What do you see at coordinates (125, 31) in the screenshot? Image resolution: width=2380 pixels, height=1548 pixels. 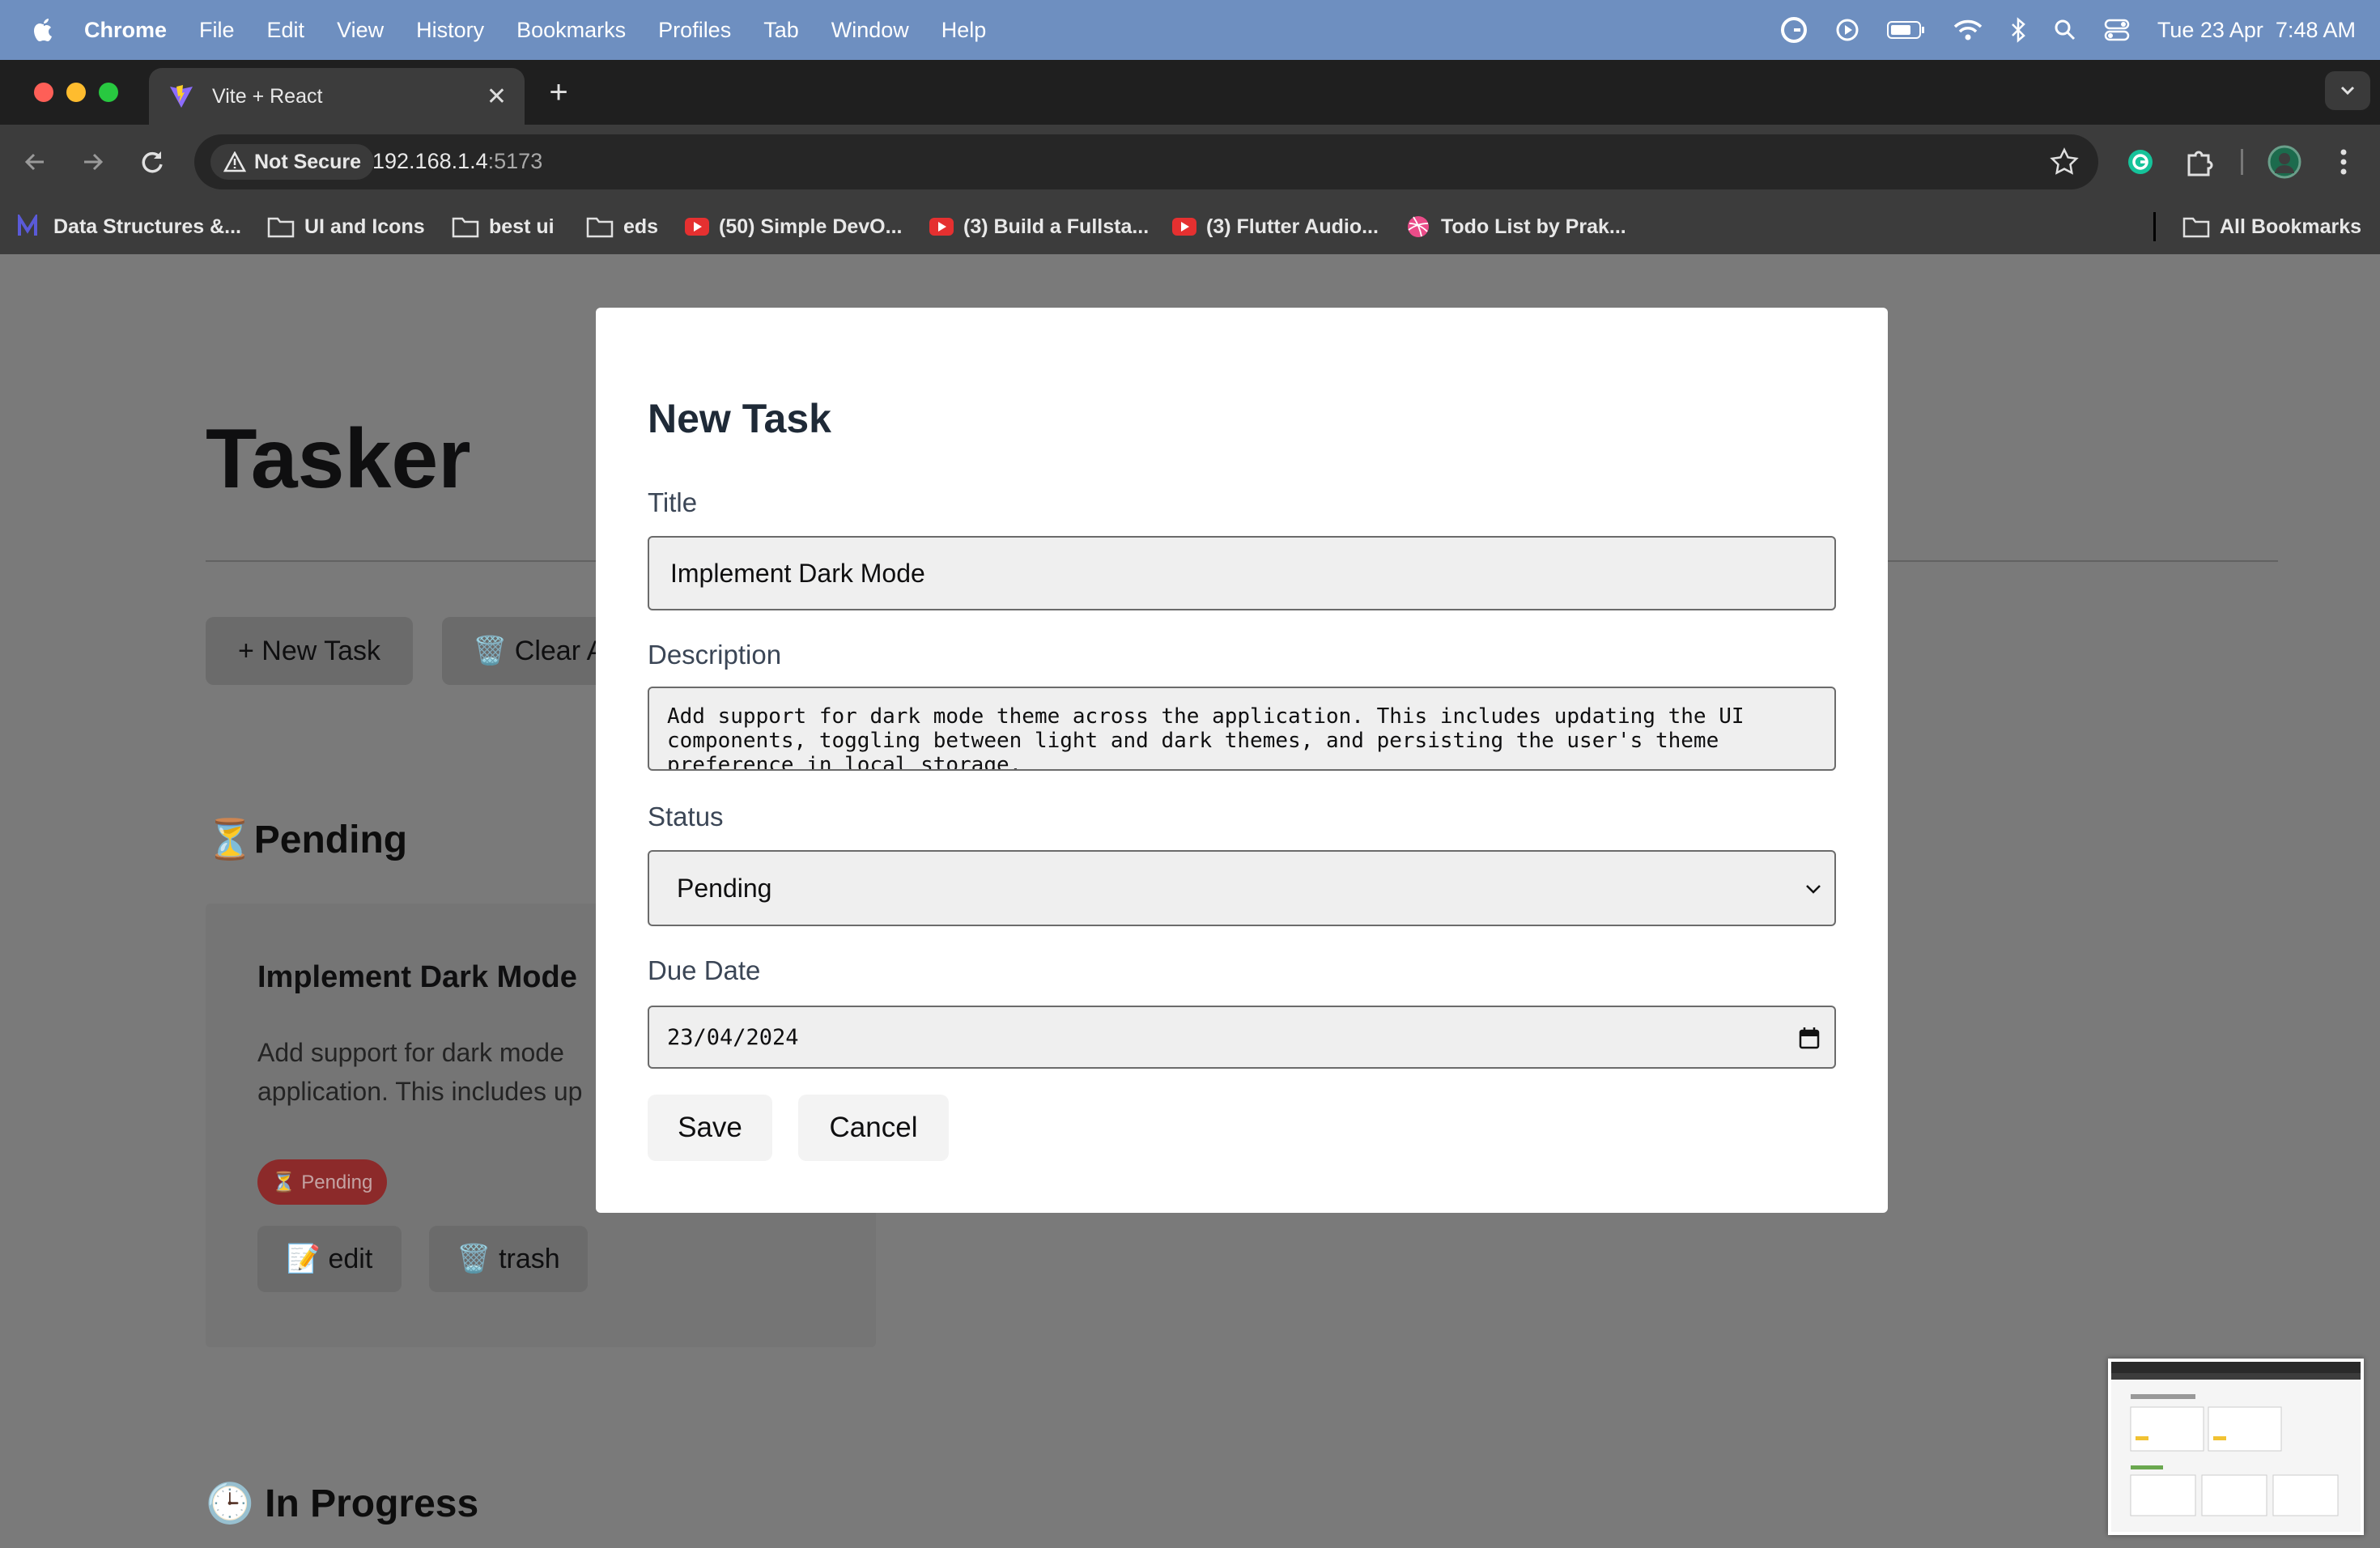 I see `menu-app-name: Chrome` at bounding box center [125, 31].